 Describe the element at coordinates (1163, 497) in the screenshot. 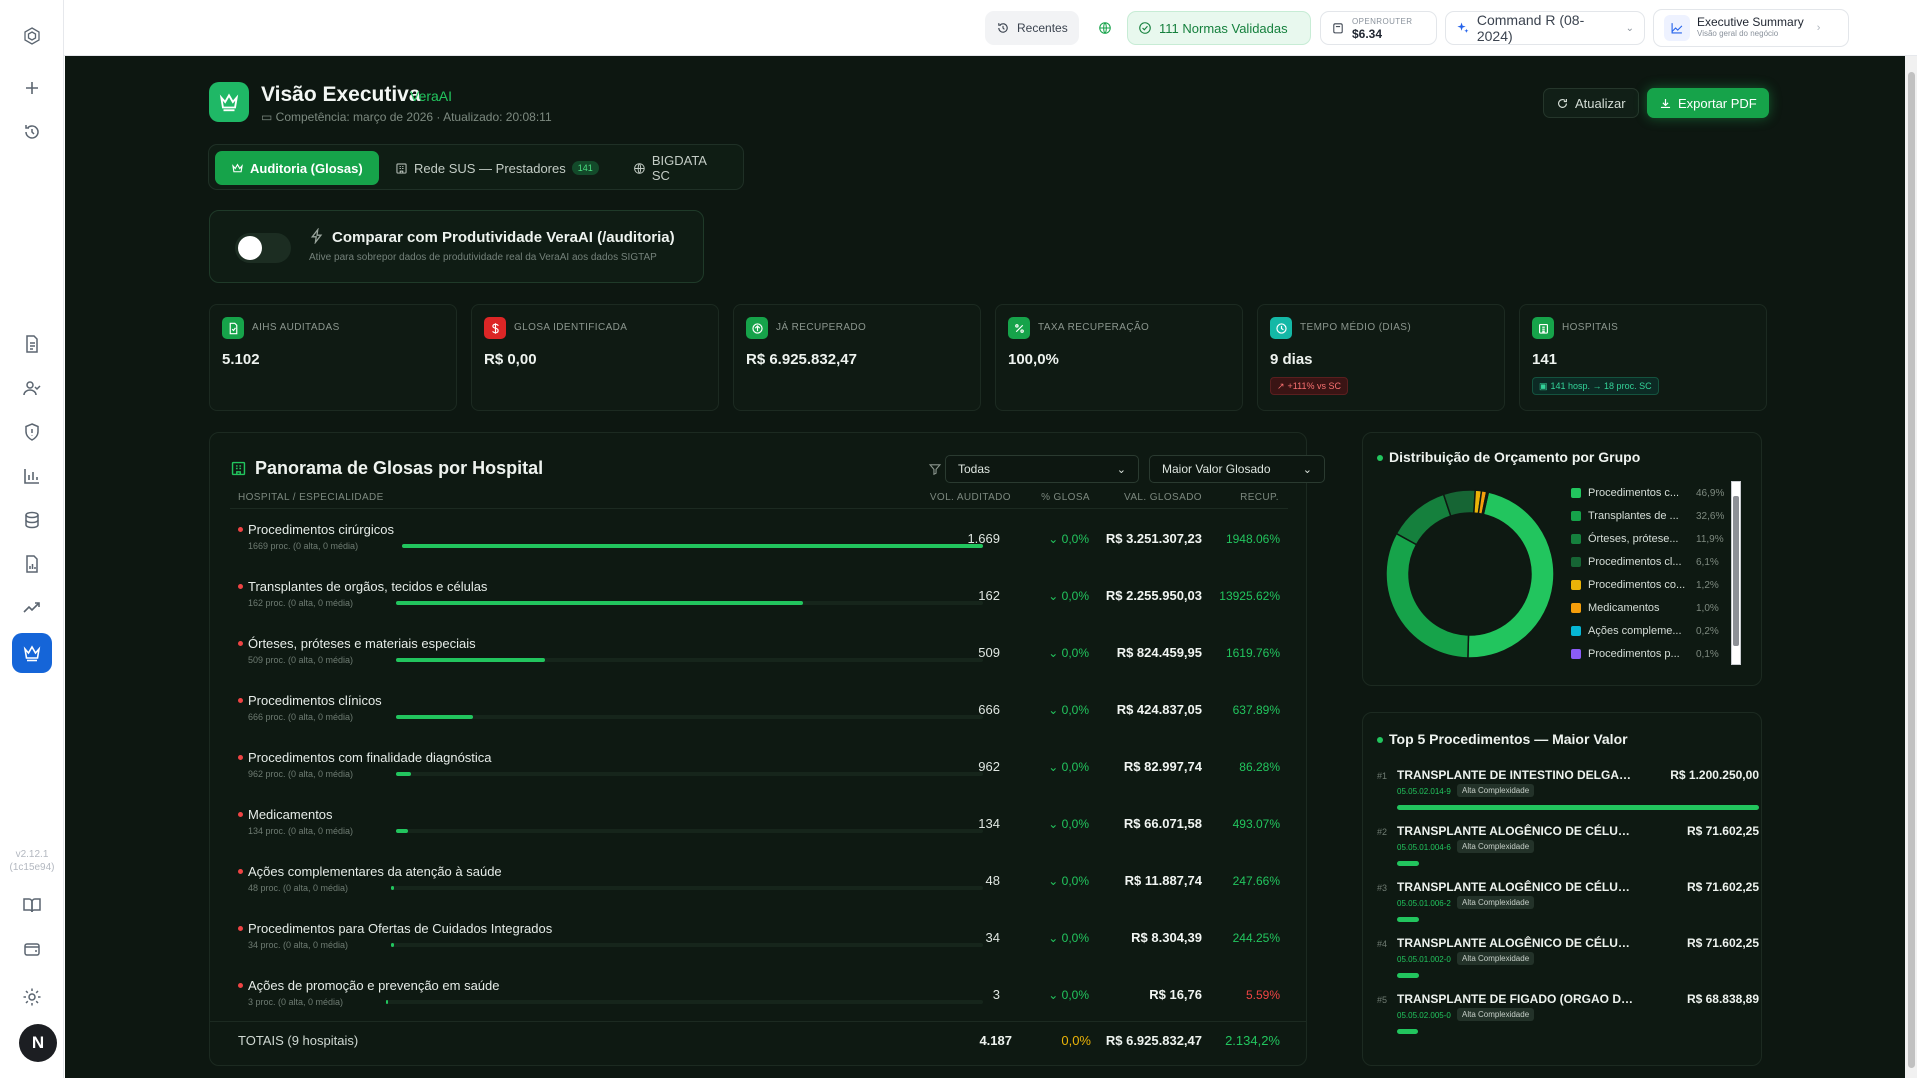

I see `col-header-valor: VAL. GLOSADO` at that location.